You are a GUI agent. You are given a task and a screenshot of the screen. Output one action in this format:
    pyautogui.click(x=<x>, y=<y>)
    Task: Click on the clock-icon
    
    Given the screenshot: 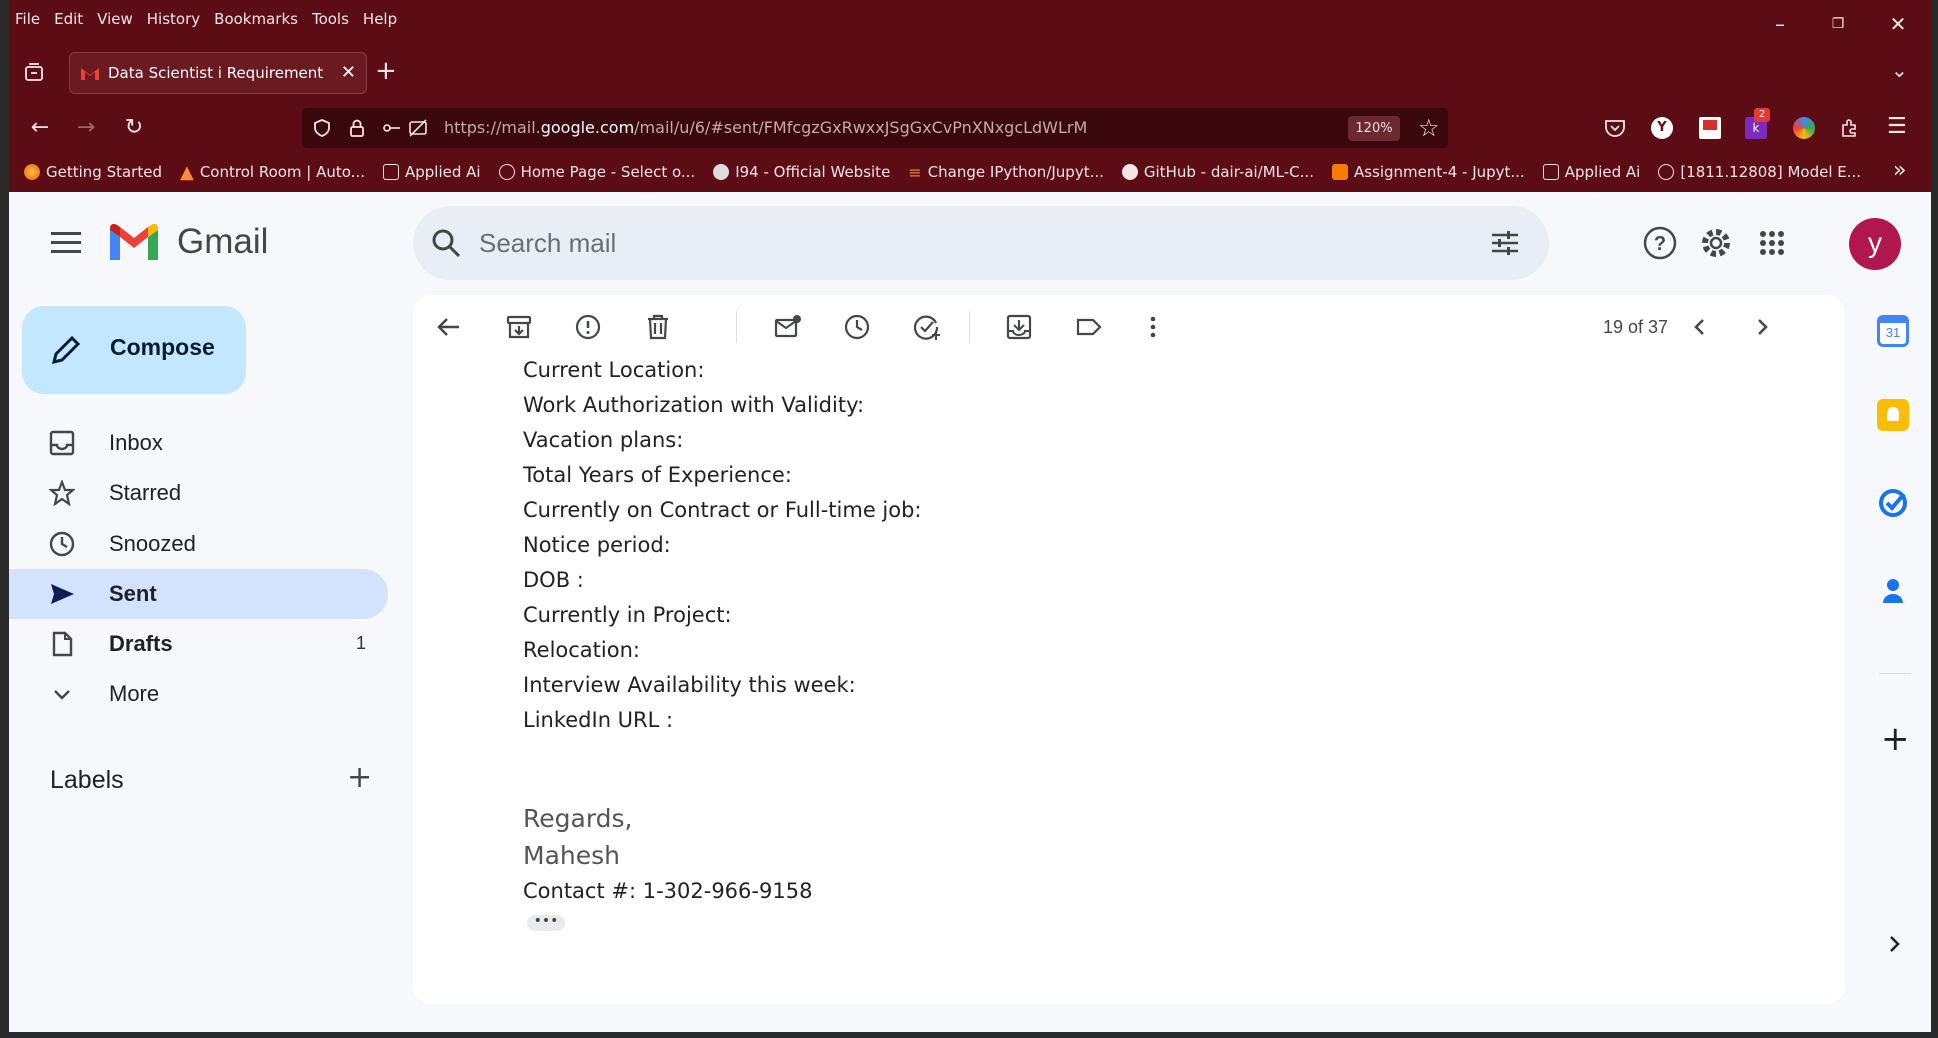 What is the action you would take?
    pyautogui.click(x=62, y=544)
    